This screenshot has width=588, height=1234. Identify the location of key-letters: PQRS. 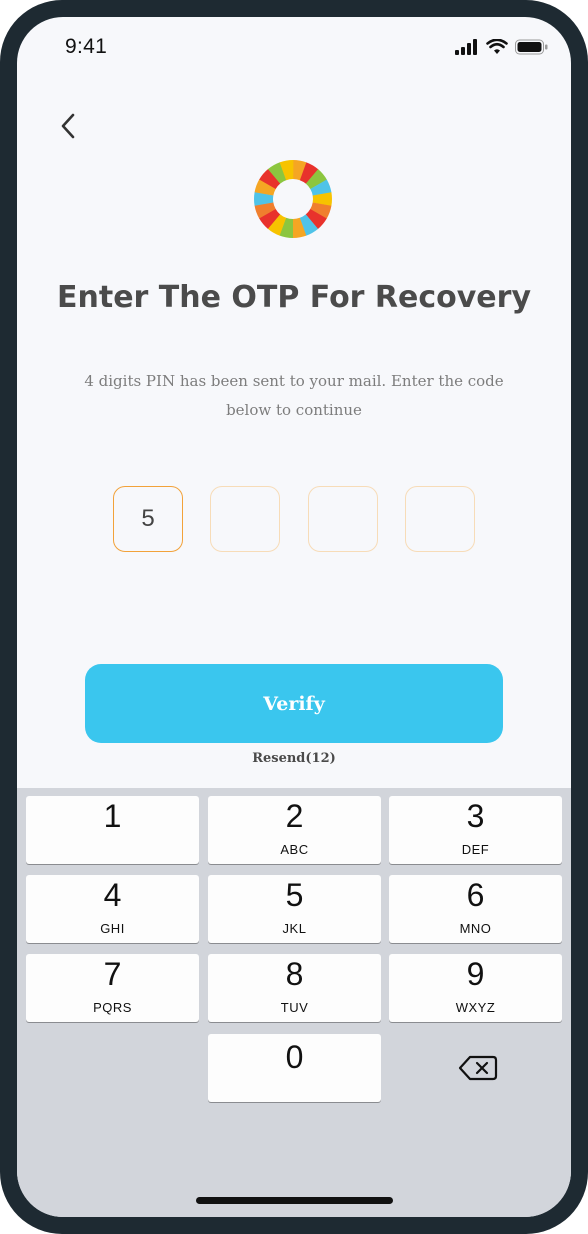
(112, 1007).